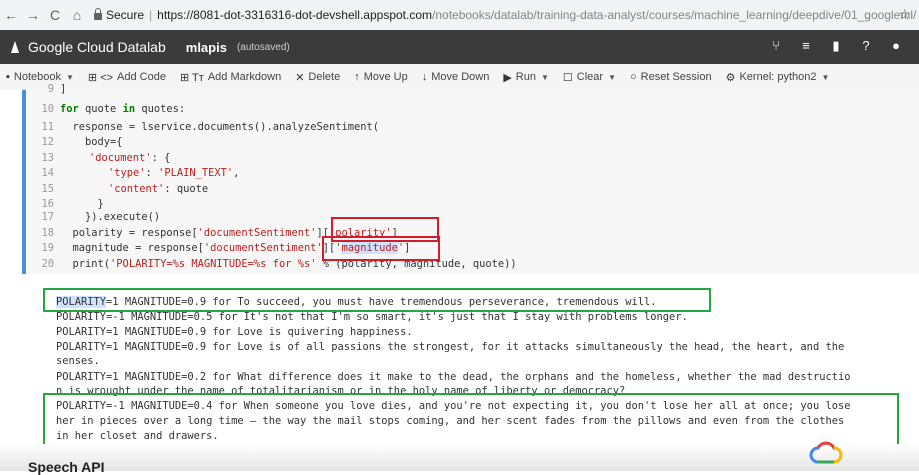 This screenshot has width=919, height=475. What do you see at coordinates (47, 158) in the screenshot?
I see `line-number: 13` at bounding box center [47, 158].